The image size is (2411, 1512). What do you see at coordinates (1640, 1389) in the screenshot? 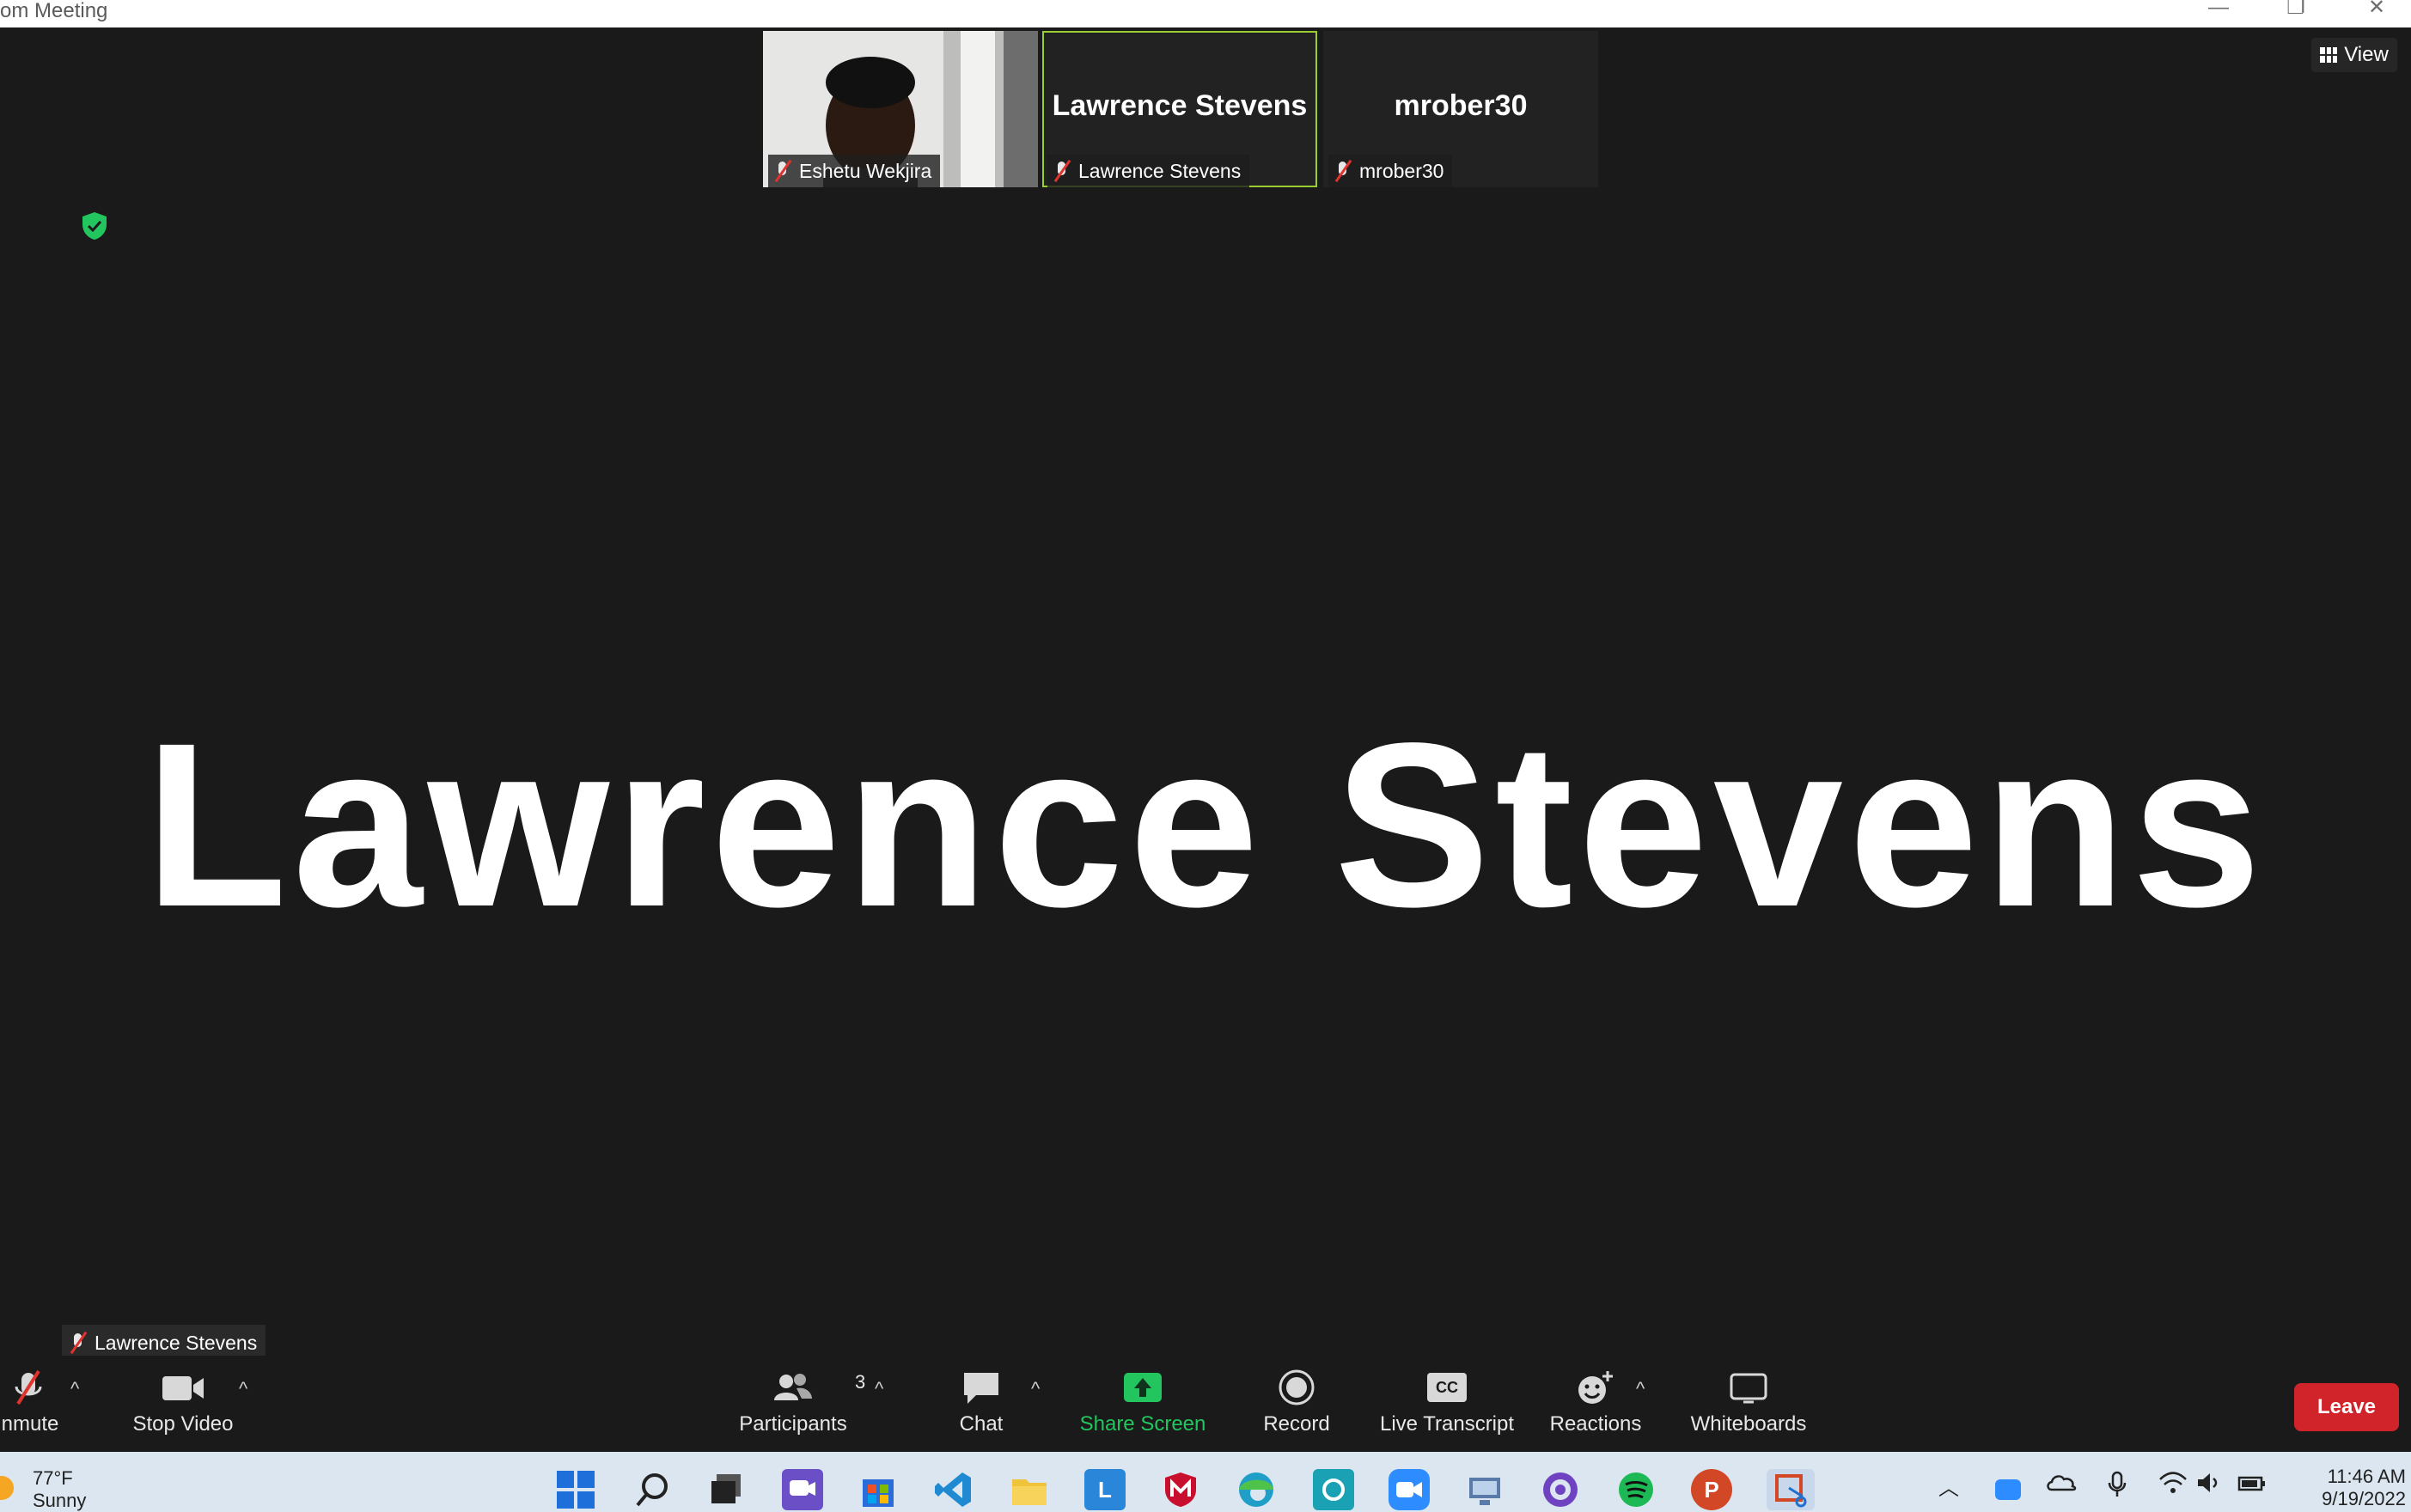
I see `reactions-options-chevron-icon: ^` at bounding box center [1640, 1389].